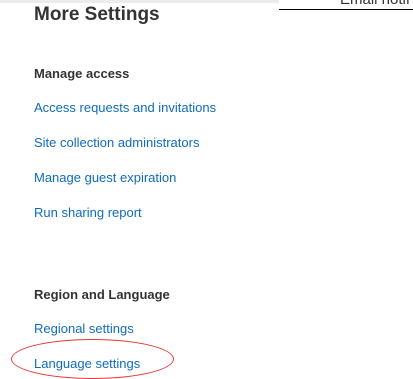 The height and width of the screenshot is (379, 413). What do you see at coordinates (87, 363) in the screenshot?
I see `language-settings-link: Language settings` at bounding box center [87, 363].